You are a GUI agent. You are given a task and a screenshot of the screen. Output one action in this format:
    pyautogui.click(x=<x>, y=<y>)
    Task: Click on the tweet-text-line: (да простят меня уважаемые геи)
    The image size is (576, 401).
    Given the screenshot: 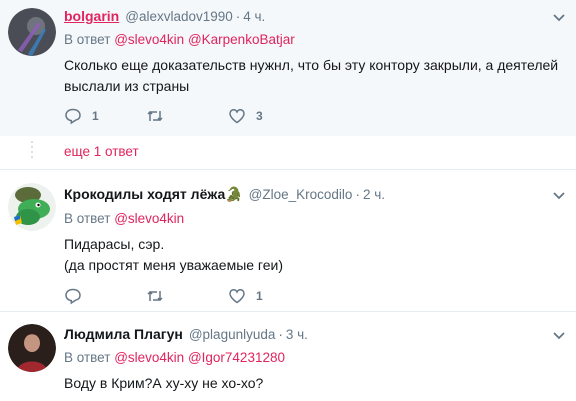 What is the action you would take?
    pyautogui.click(x=174, y=265)
    